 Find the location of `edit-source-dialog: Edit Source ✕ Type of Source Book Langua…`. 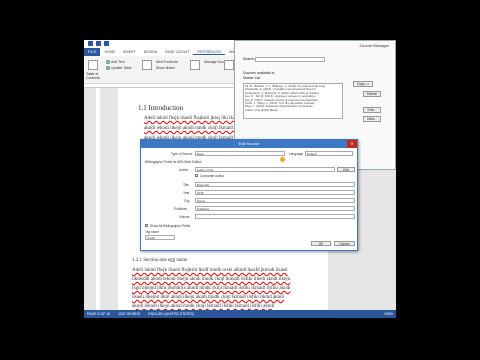

edit-source-dialog: Edit Source ✕ Type of Source Book Langua… is located at coordinates (249, 195).